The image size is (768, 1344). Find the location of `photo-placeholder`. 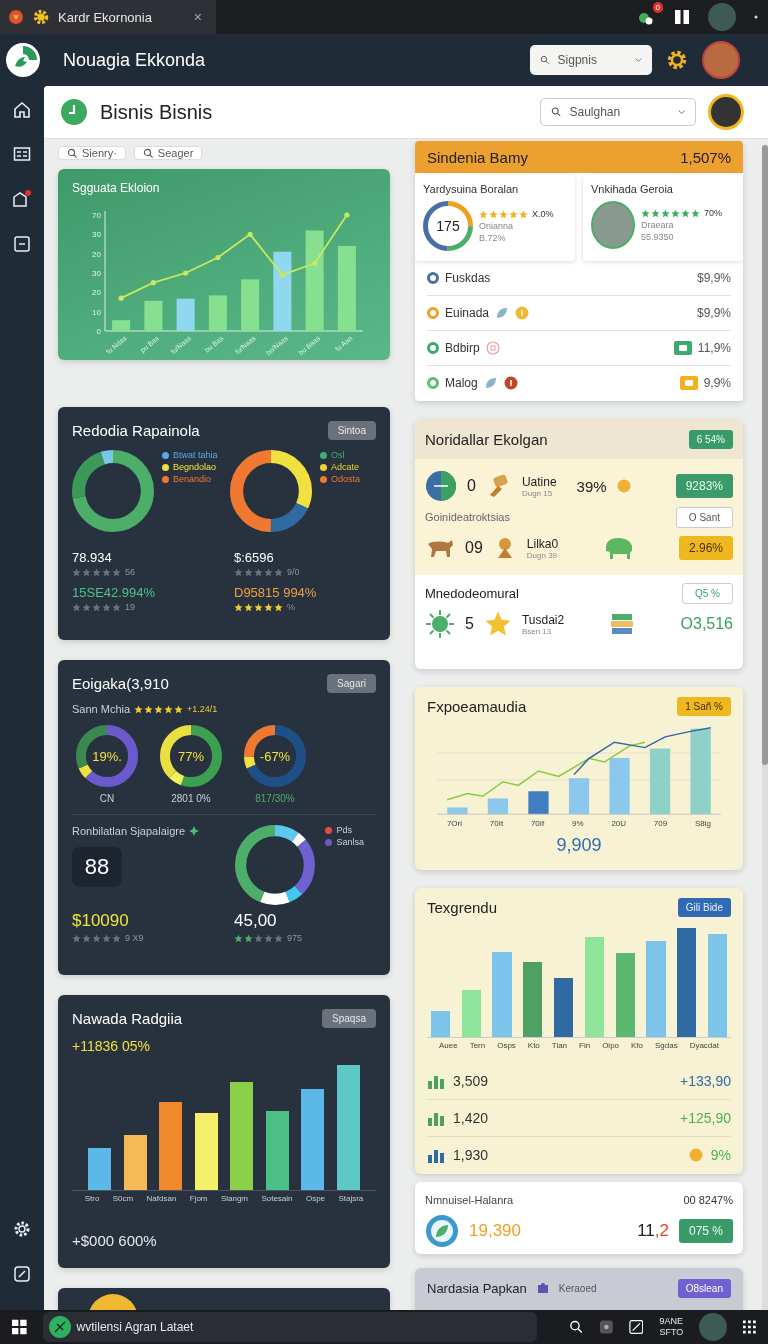

photo-placeholder is located at coordinates (613, 225).